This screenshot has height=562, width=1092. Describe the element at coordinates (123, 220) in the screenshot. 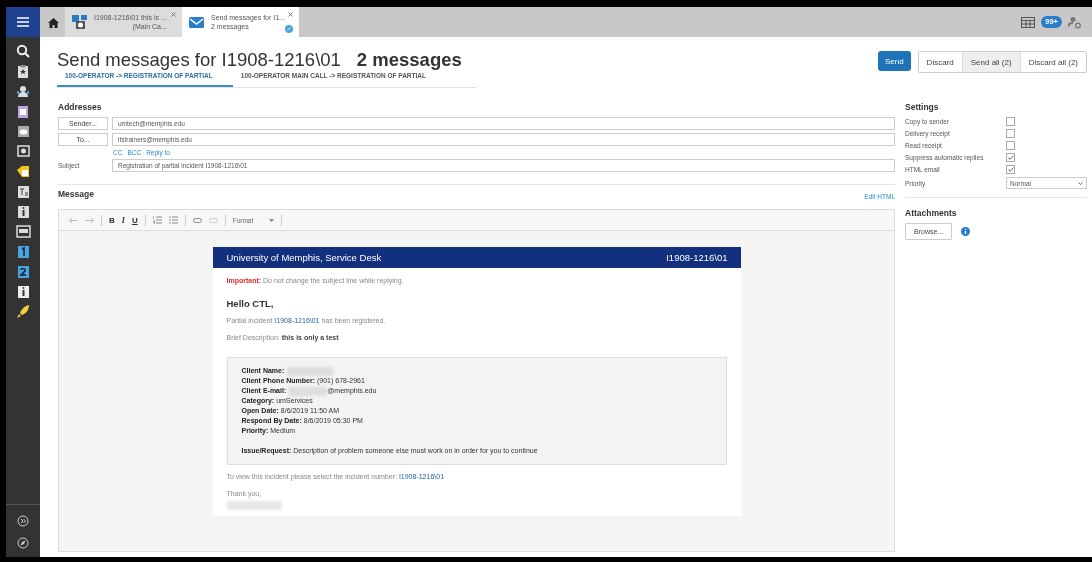

I see `italic-button: I` at that location.